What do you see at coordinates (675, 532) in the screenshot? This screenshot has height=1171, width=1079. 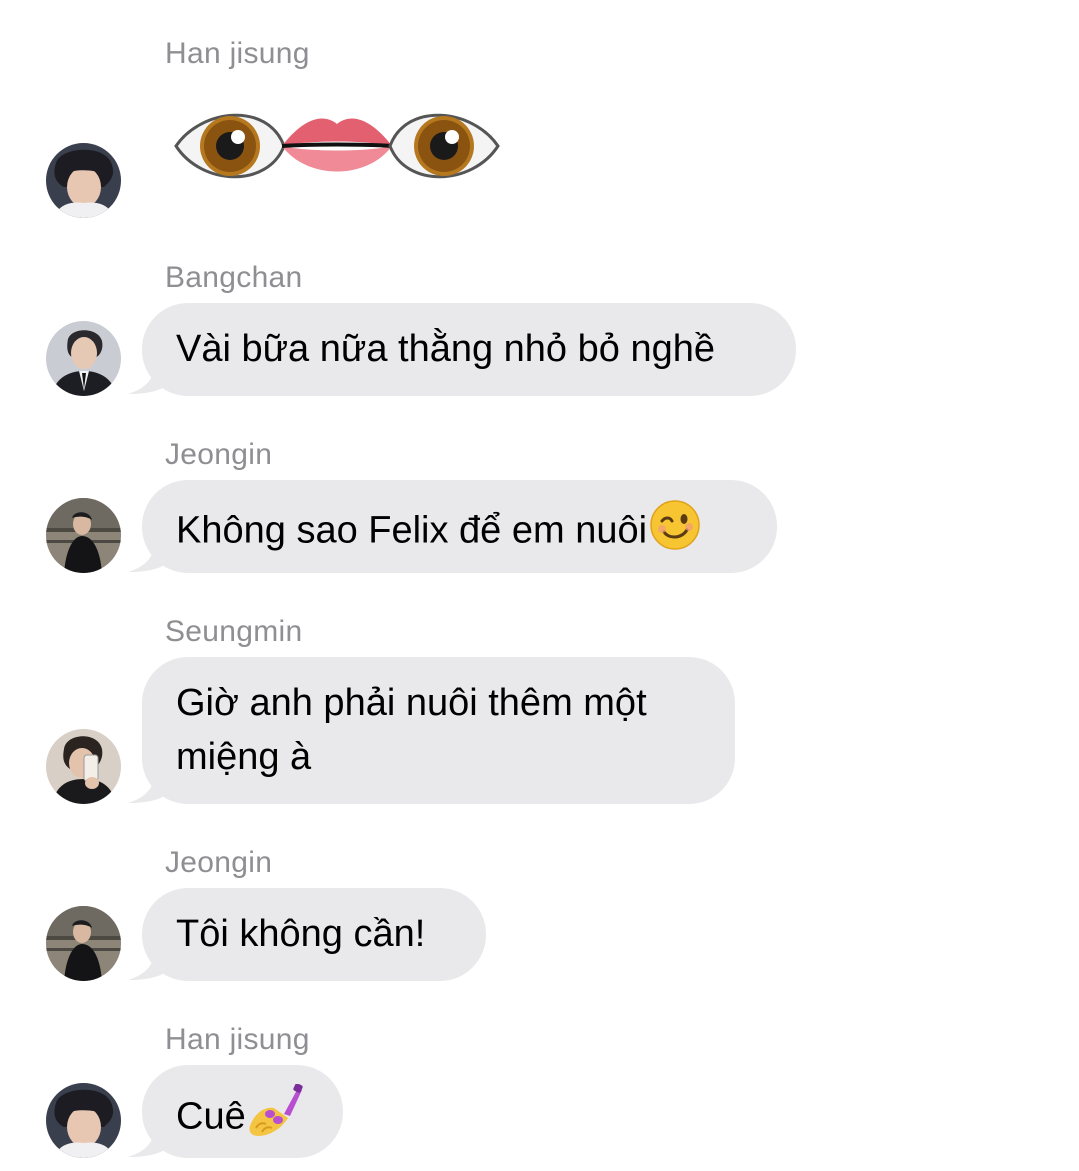 I see `winking-face-icon` at bounding box center [675, 532].